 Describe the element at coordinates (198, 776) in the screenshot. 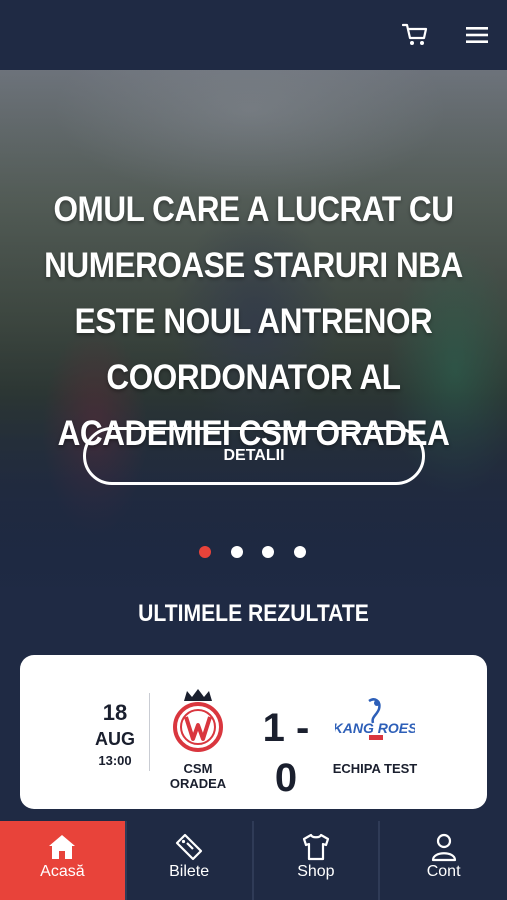

I see `home-team-name: CSM ORADEA` at that location.